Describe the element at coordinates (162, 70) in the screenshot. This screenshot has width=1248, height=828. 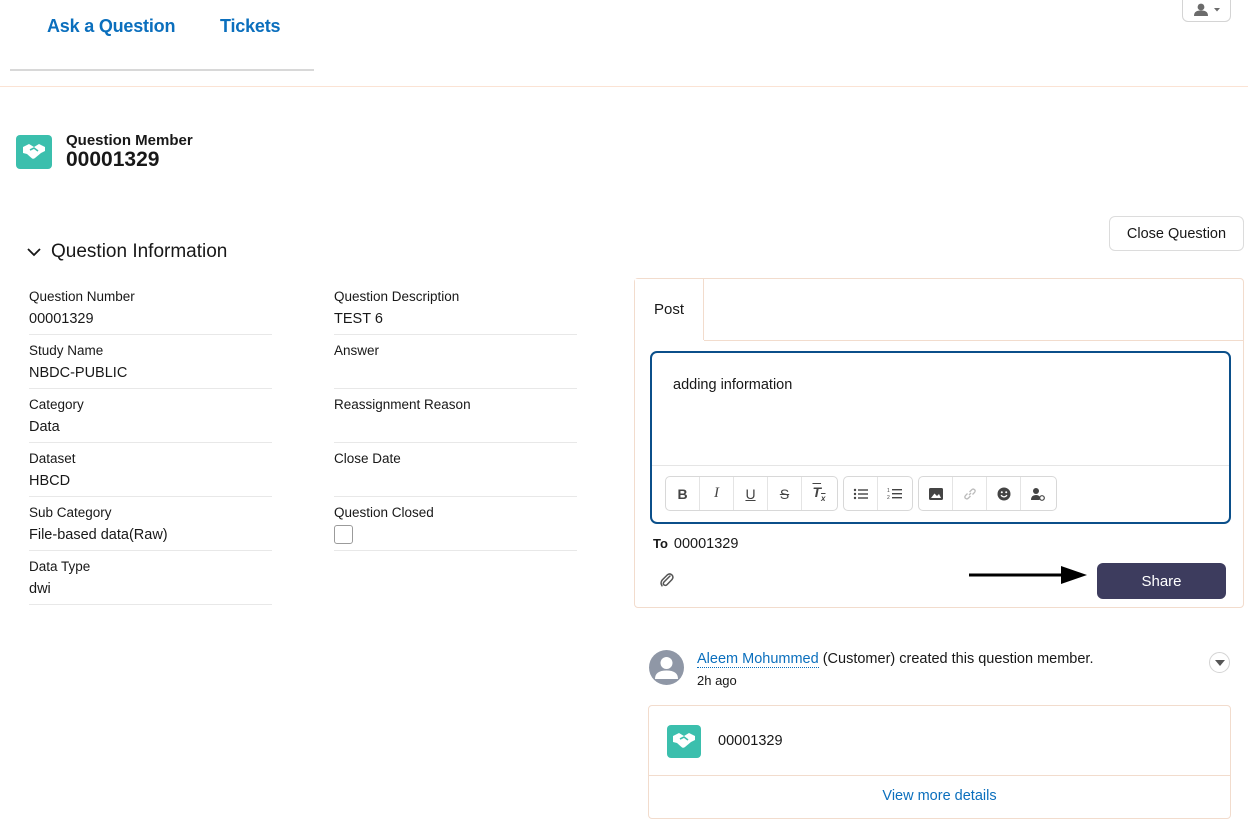
I see `nav-underline` at that location.